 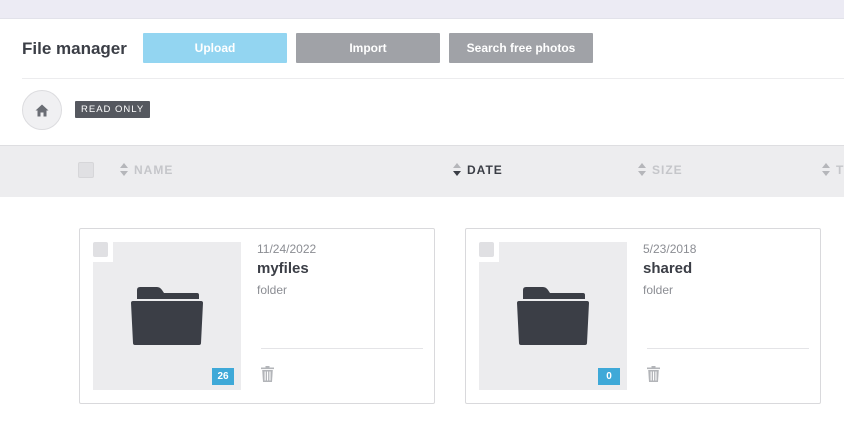 What do you see at coordinates (422, 171) in the screenshot?
I see `column-header-bar: NAME DATE SIZE T` at bounding box center [422, 171].